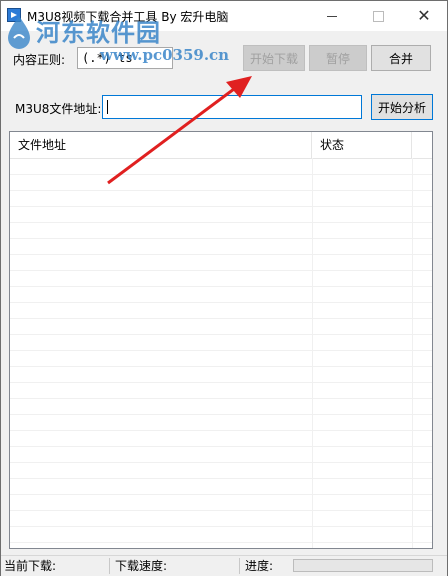 The image size is (448, 576). What do you see at coordinates (259, 566) in the screenshot?
I see `progress-label: 进度:` at bounding box center [259, 566].